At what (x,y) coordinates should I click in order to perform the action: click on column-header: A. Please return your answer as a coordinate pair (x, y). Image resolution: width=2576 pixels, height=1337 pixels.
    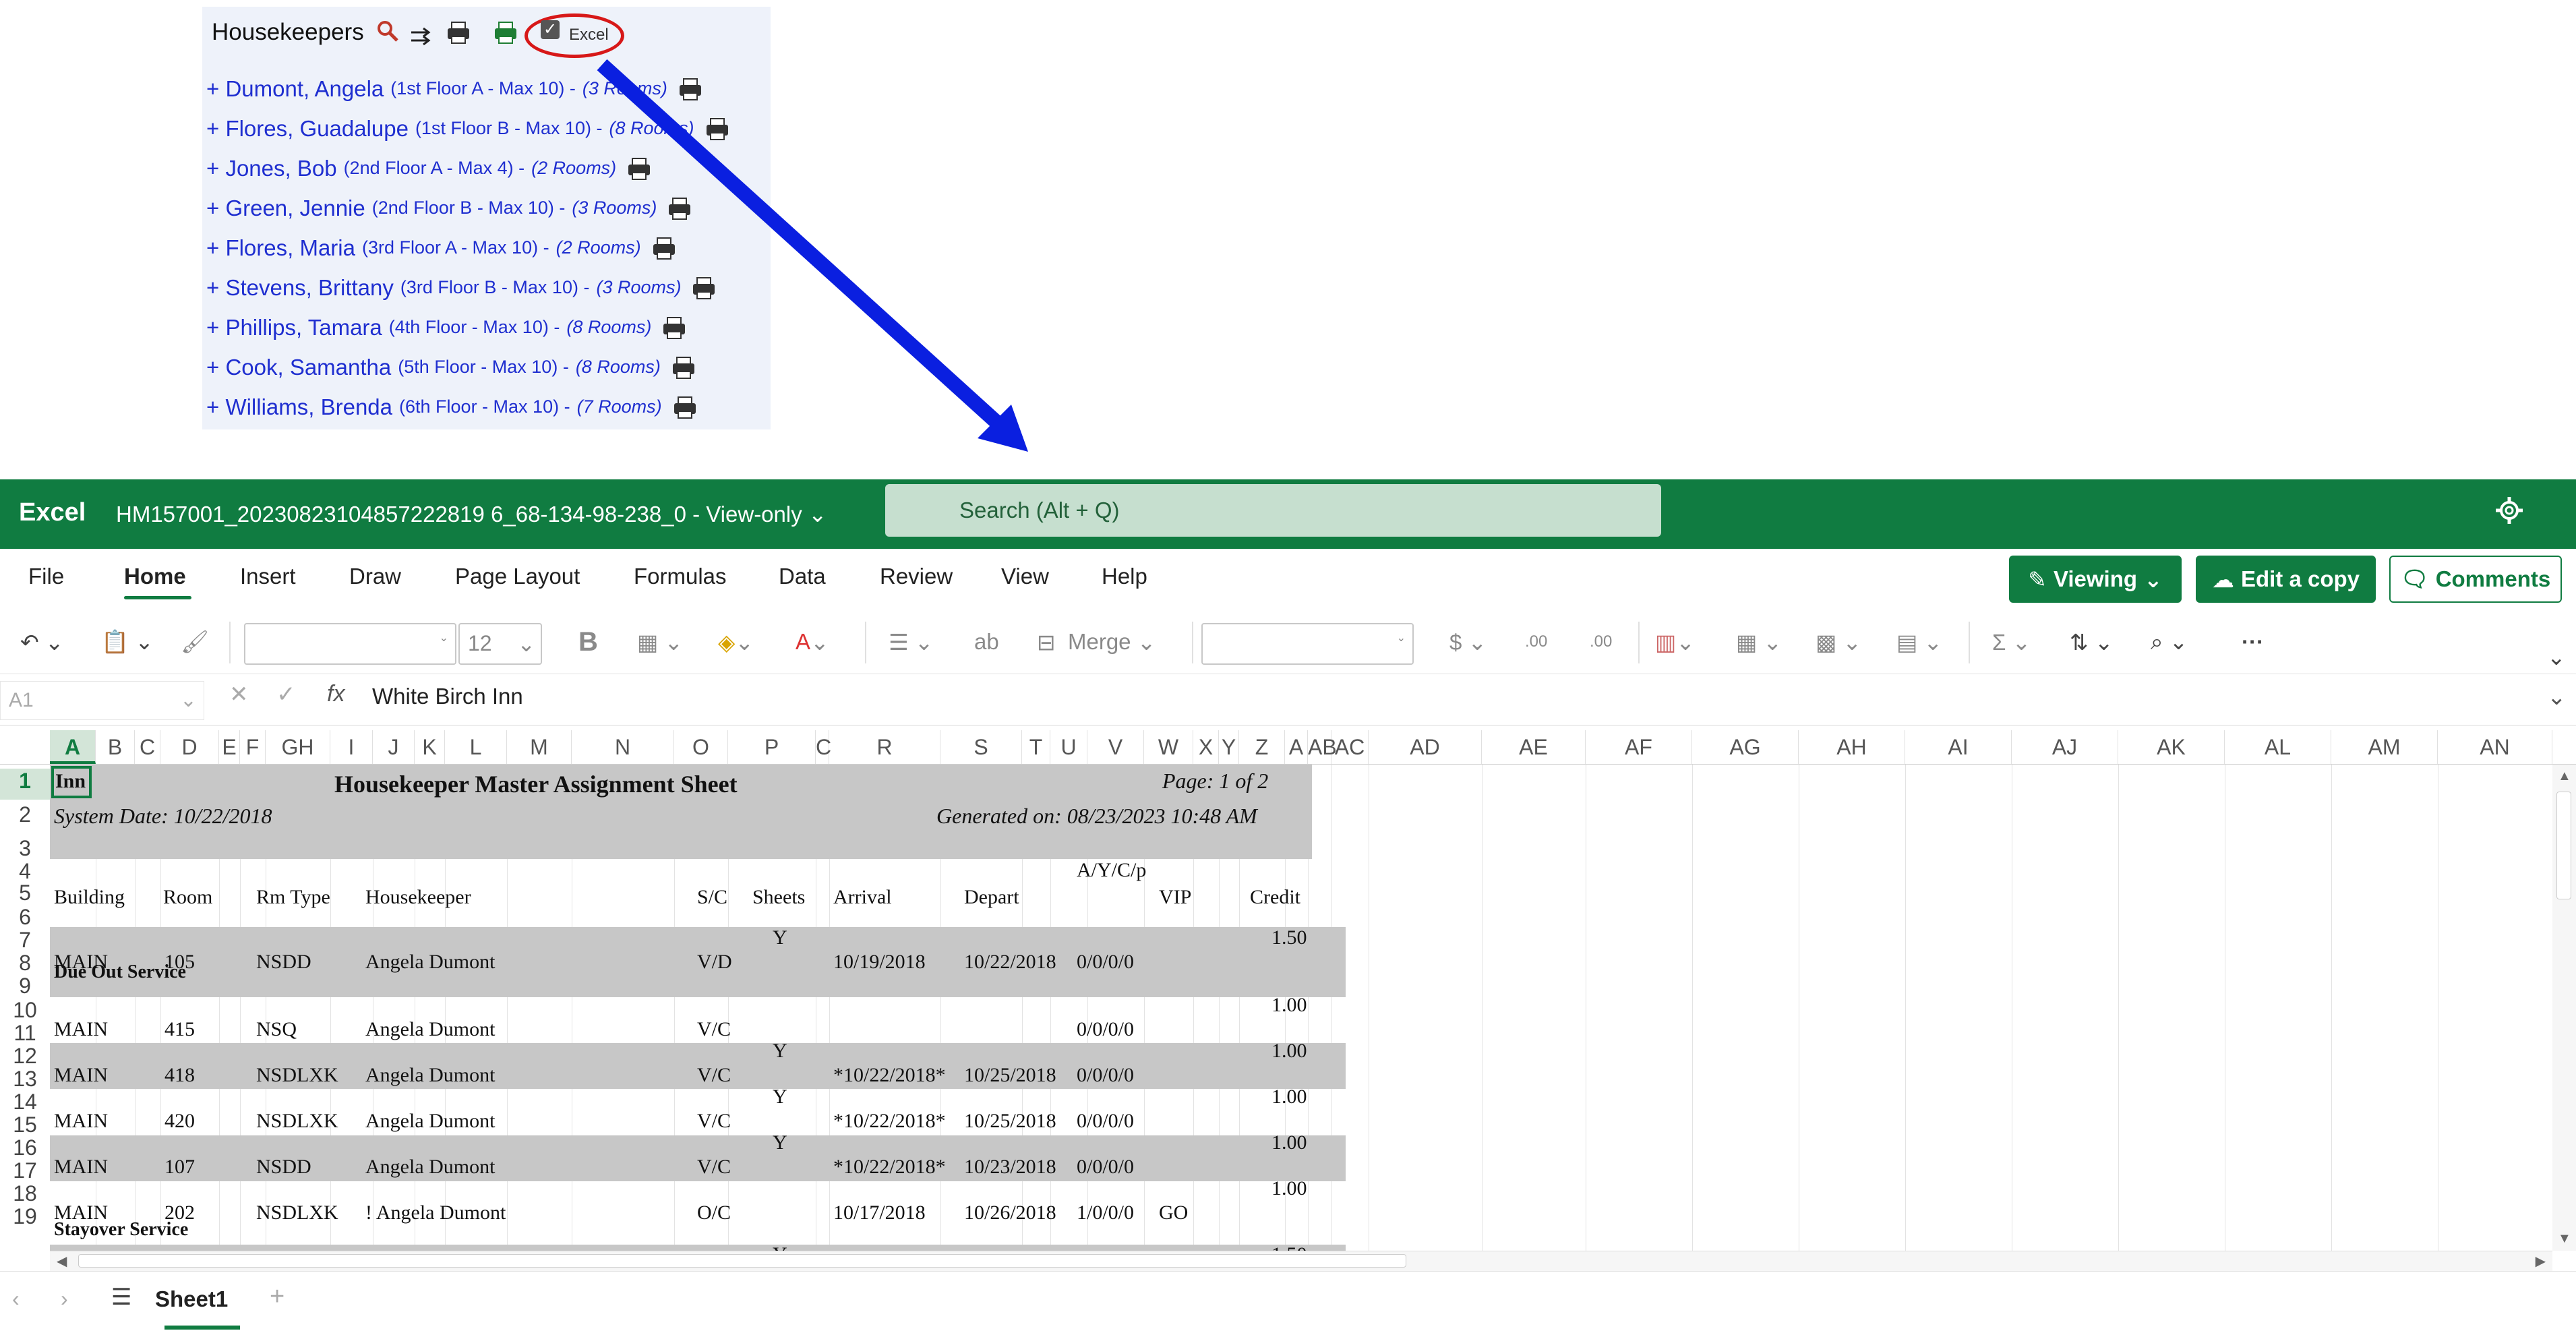
    Looking at the image, I should click on (73, 747).